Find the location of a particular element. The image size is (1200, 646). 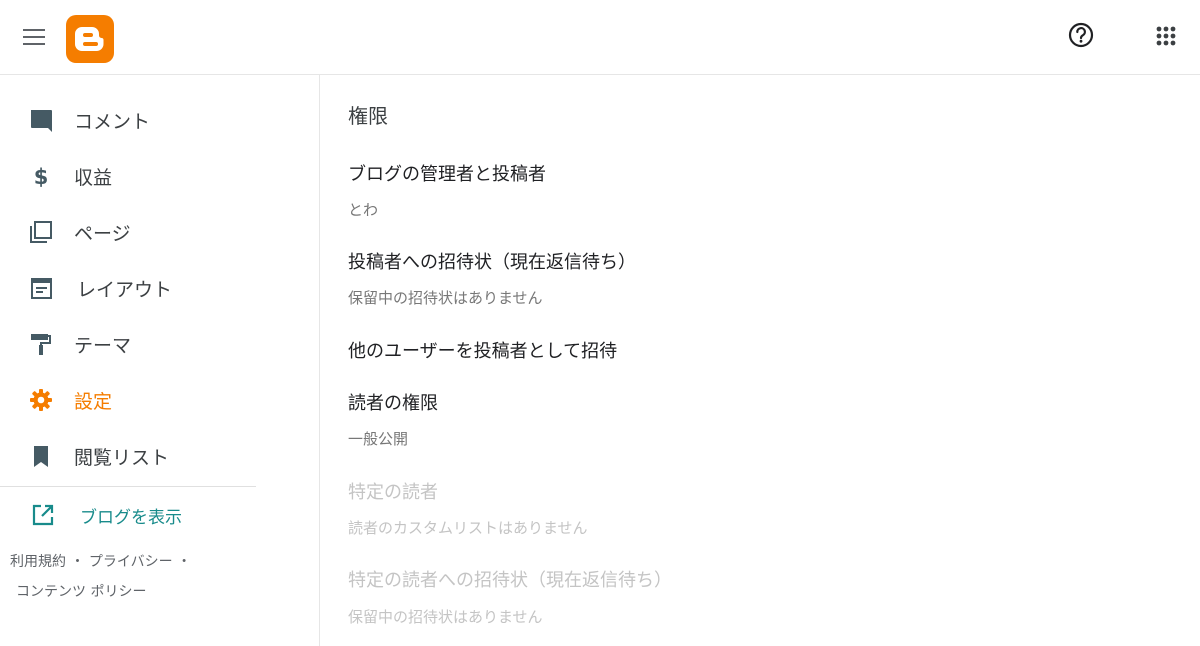

sidebar-item-earnings: $ 収益 is located at coordinates (150, 175).